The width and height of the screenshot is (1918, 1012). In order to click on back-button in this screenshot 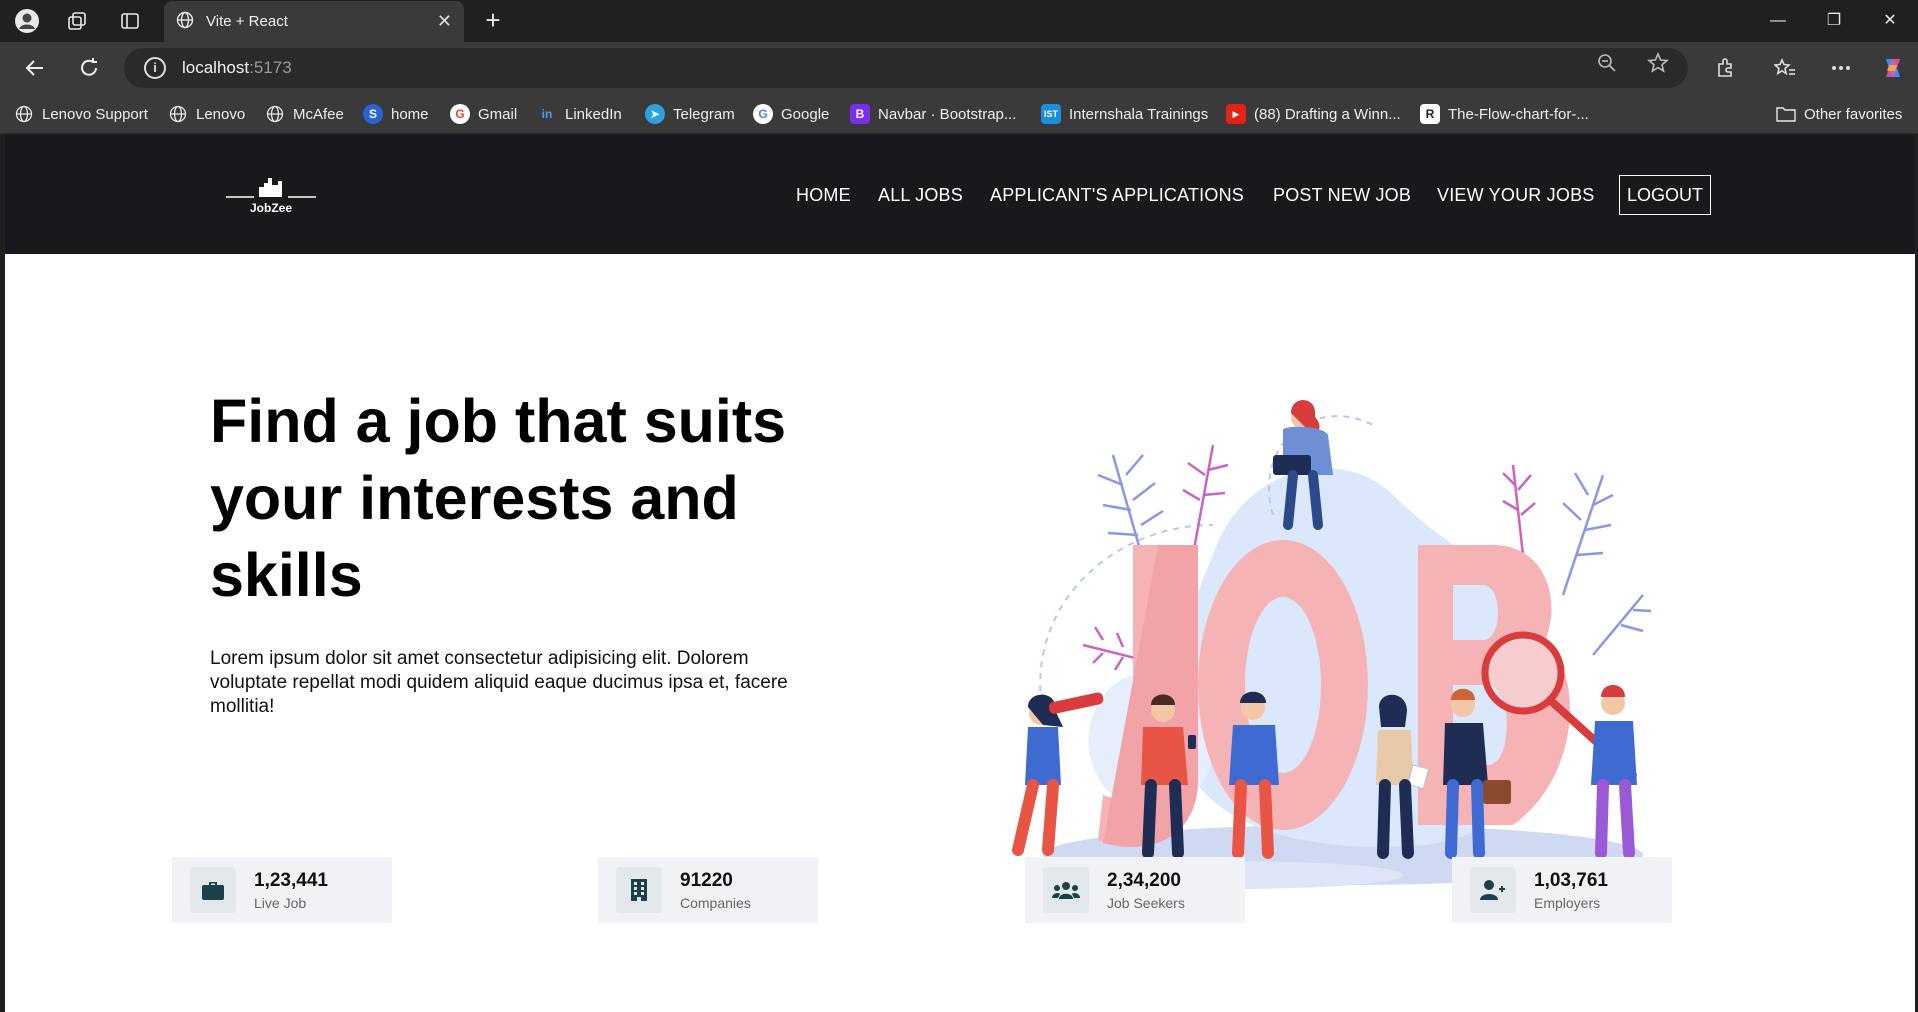, I will do `click(35, 68)`.